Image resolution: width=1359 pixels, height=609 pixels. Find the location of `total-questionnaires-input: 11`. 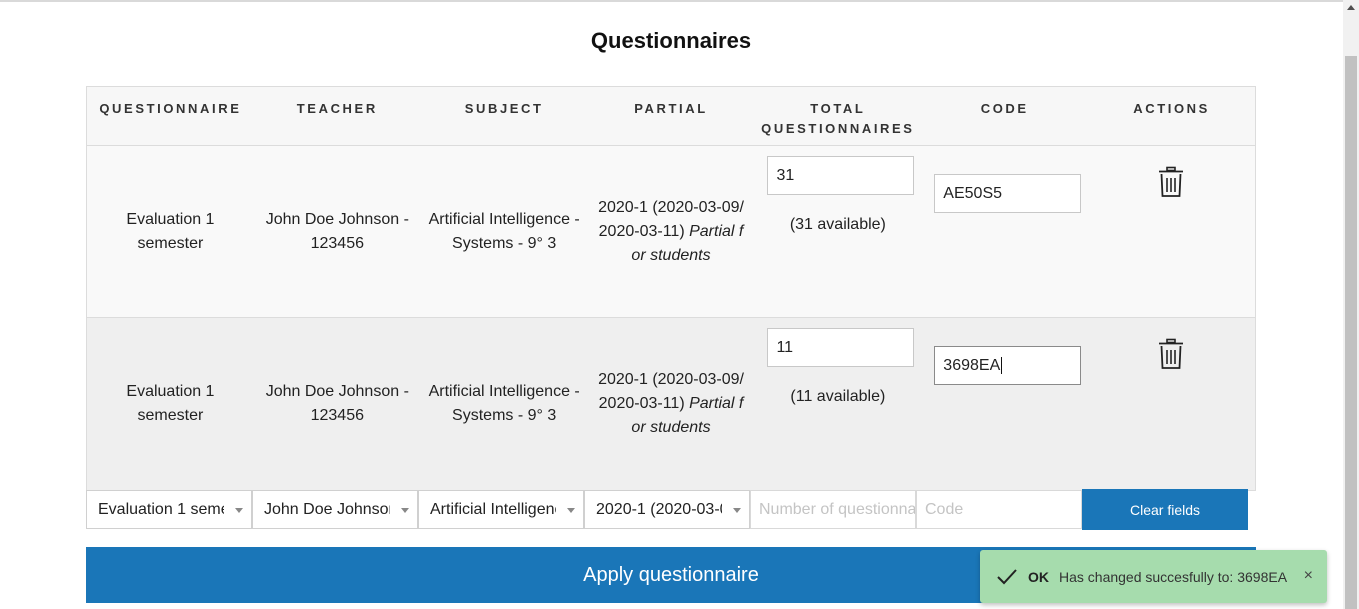

total-questionnaires-input: 11 is located at coordinates (841, 347).